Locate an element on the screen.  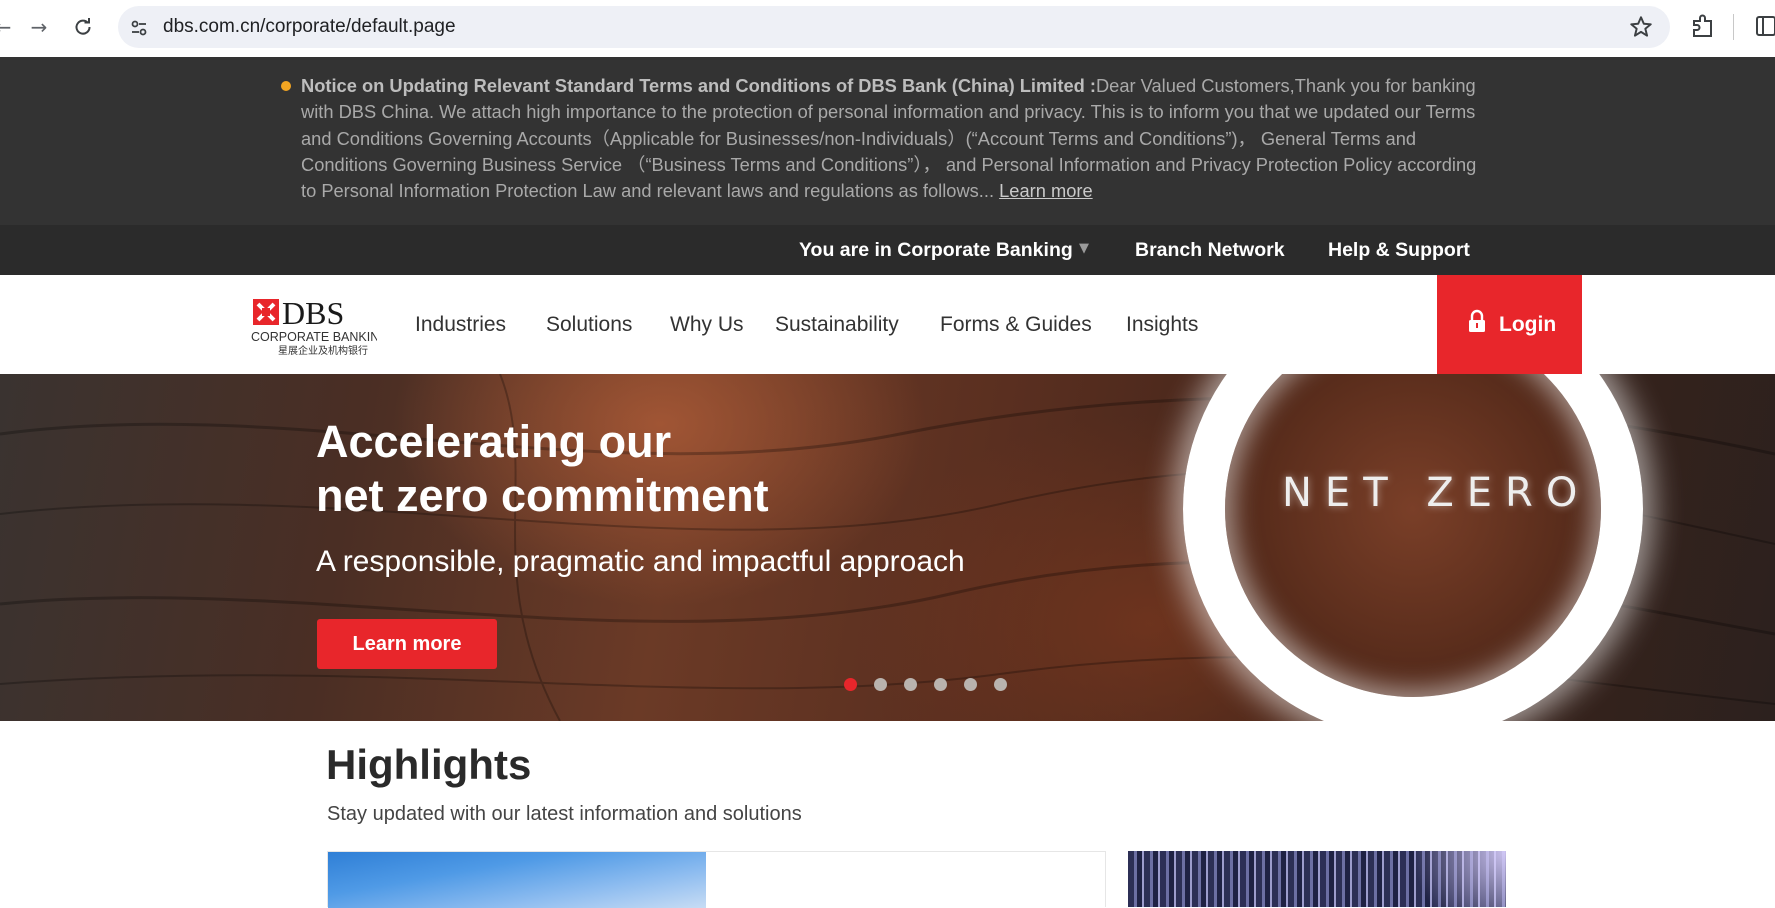
caret-down-icon: ▼ is located at coordinates (1085, 248).